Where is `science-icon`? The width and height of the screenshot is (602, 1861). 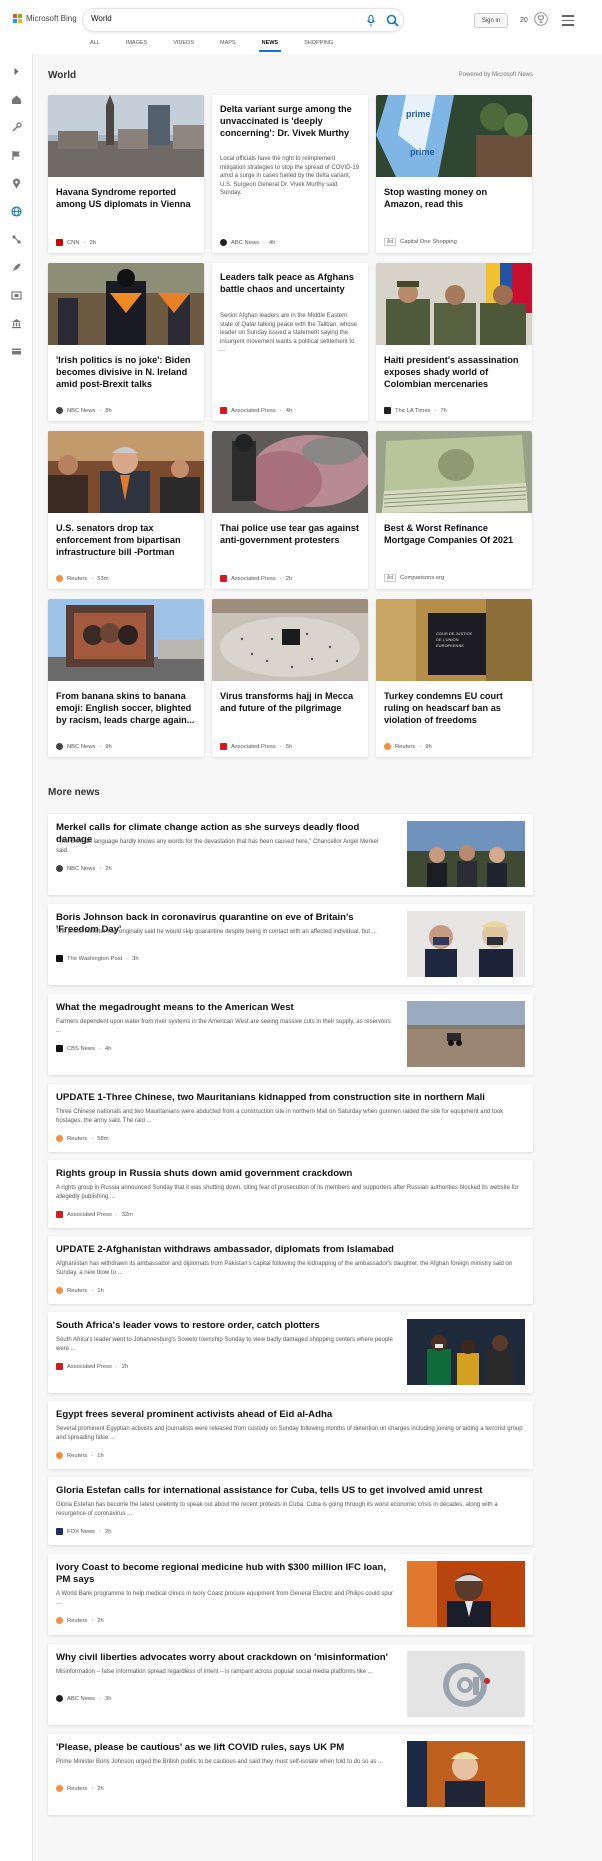
science-icon is located at coordinates (16, 239).